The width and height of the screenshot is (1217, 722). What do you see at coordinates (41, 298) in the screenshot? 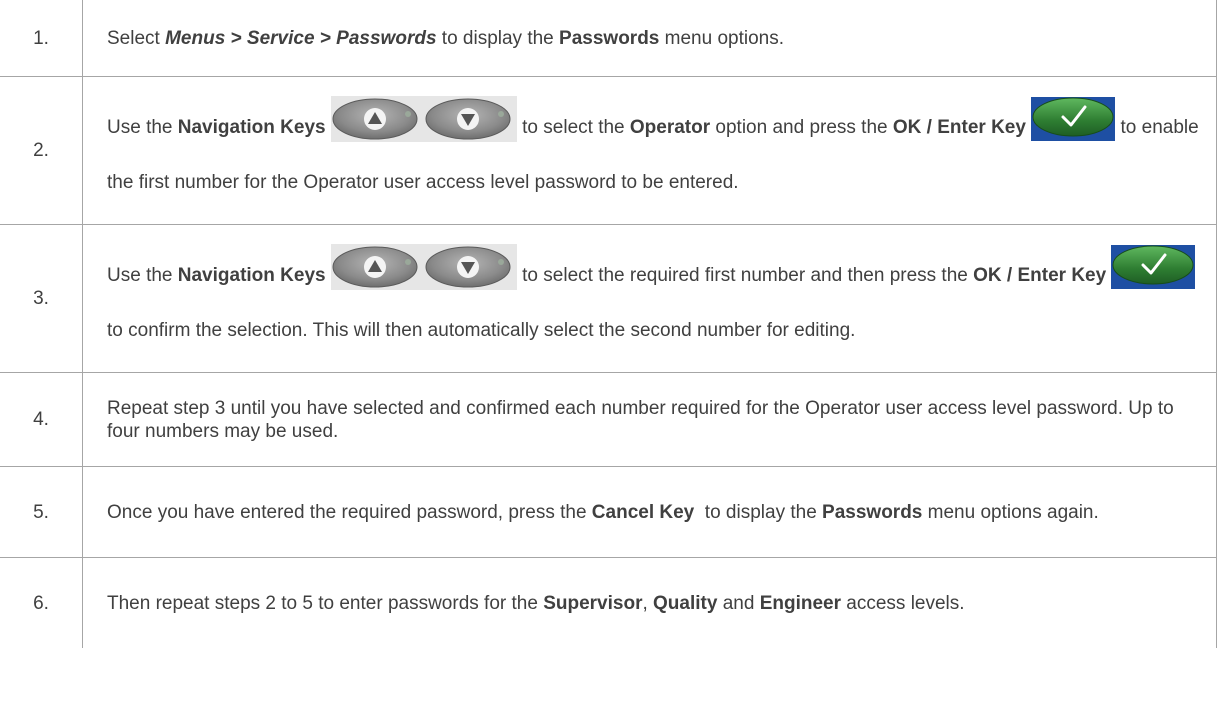
I see `step-number: 3.` at bounding box center [41, 298].